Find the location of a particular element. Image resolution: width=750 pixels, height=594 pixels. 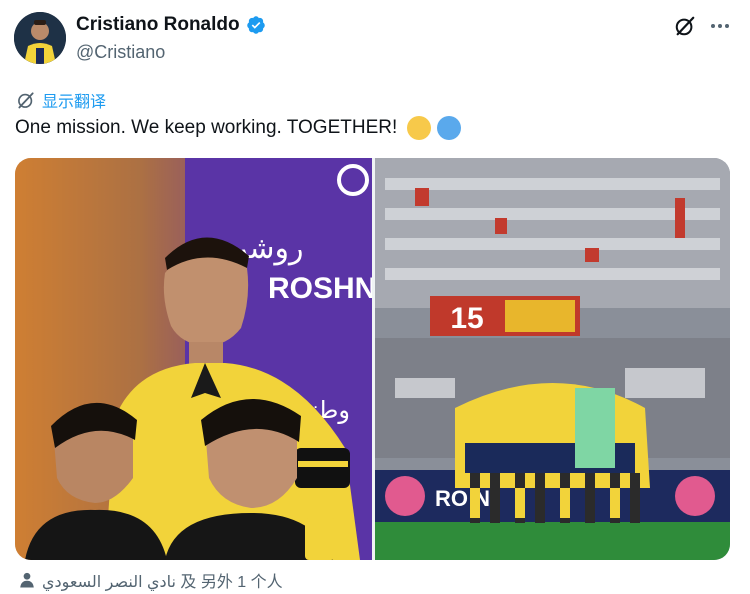

translate-icon is located at coordinates (26, 100).